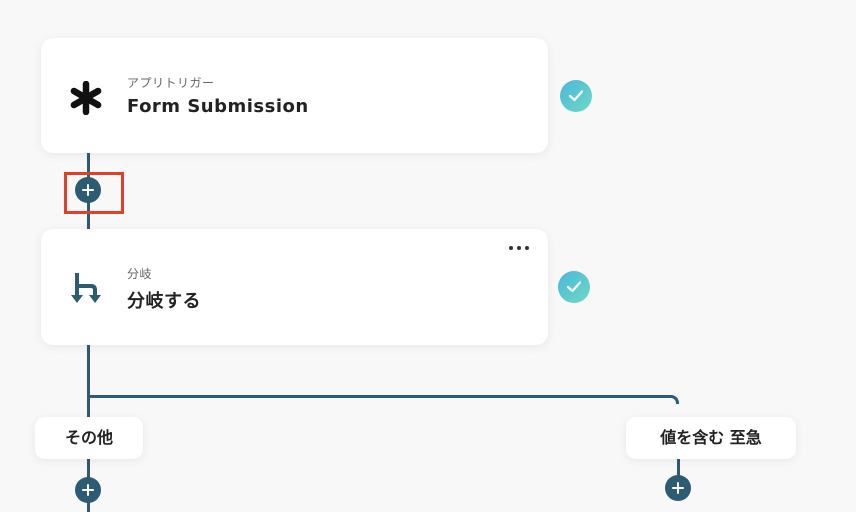 The width and height of the screenshot is (856, 512). Describe the element at coordinates (519, 248) in the screenshot. I see `more-icon` at that location.